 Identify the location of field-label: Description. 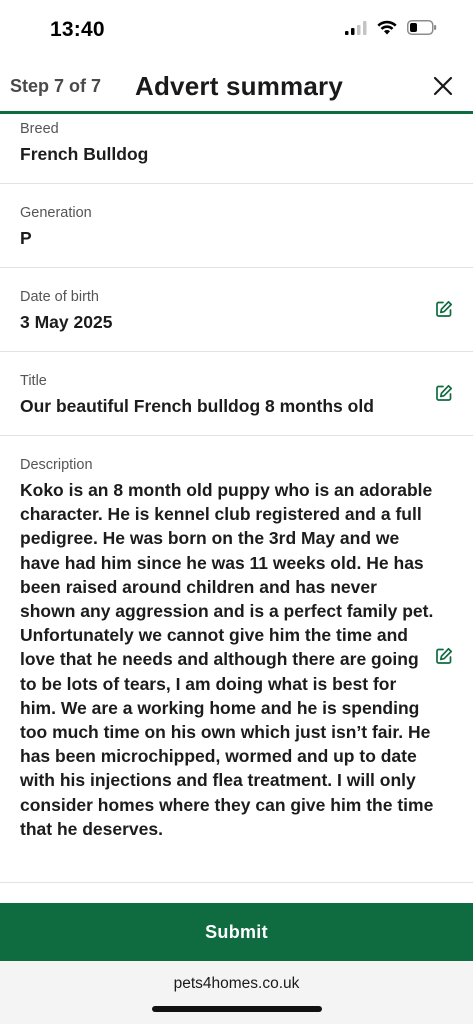
(56, 465).